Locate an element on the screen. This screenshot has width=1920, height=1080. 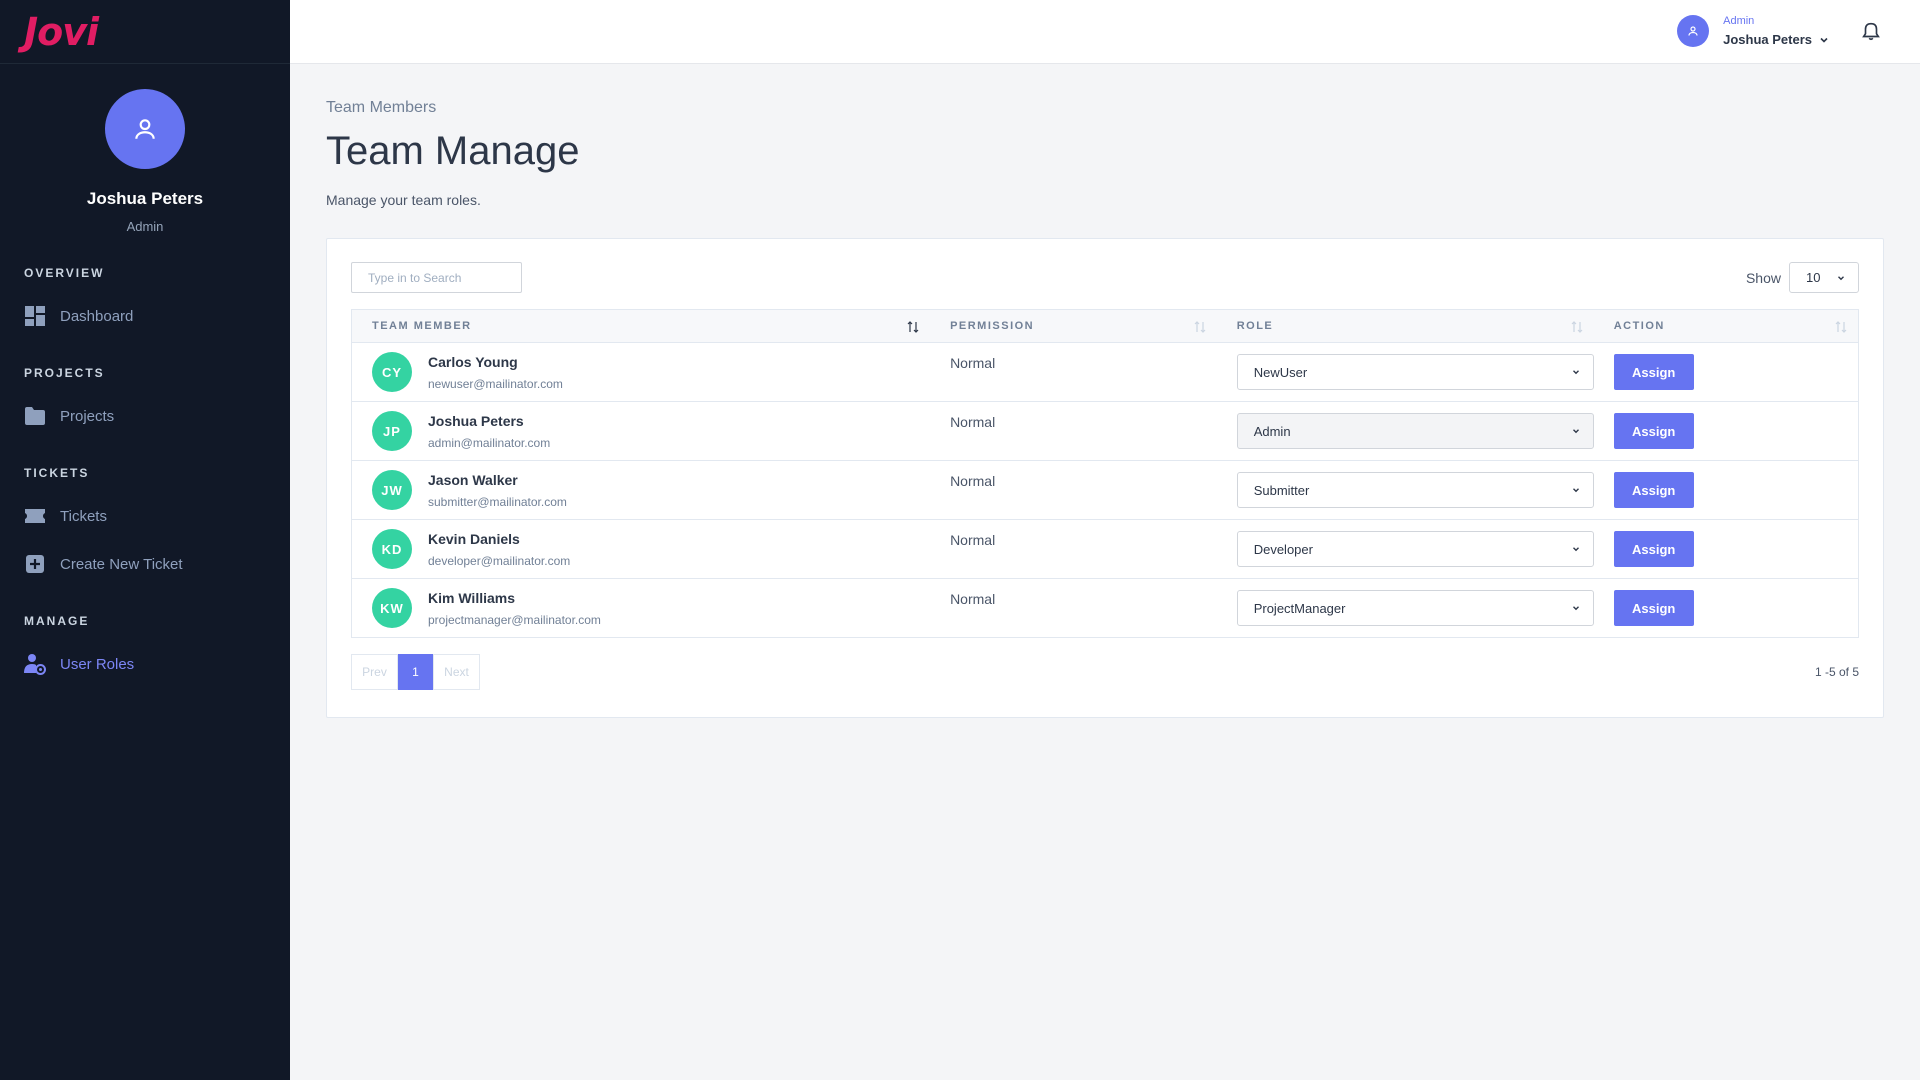
member-name: Jason Walker is located at coordinates (473, 479).